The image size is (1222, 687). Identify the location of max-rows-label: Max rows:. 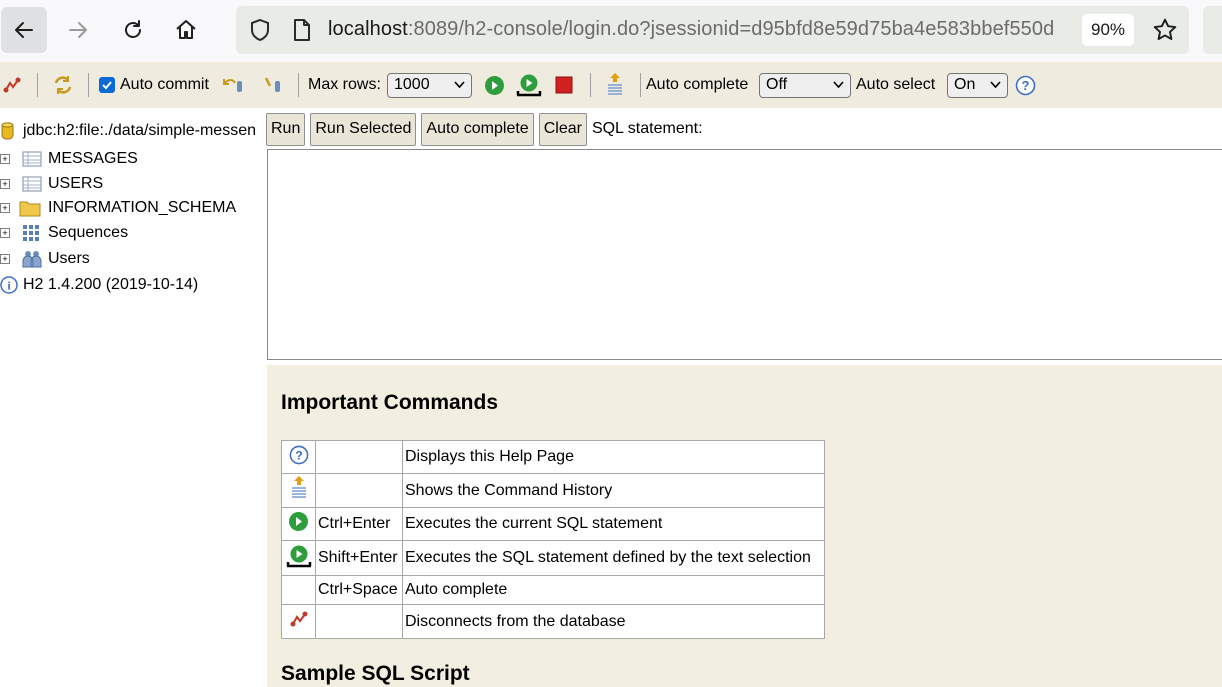
(344, 84).